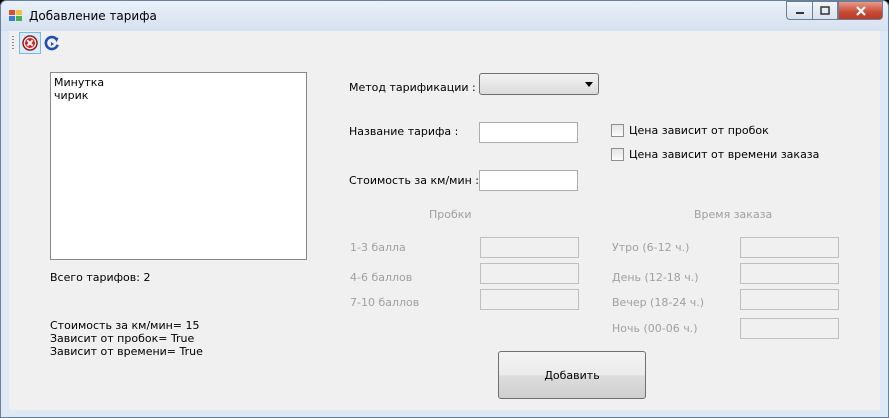  Describe the element at coordinates (539, 84) in the screenshot. I see `method-combobox` at that location.